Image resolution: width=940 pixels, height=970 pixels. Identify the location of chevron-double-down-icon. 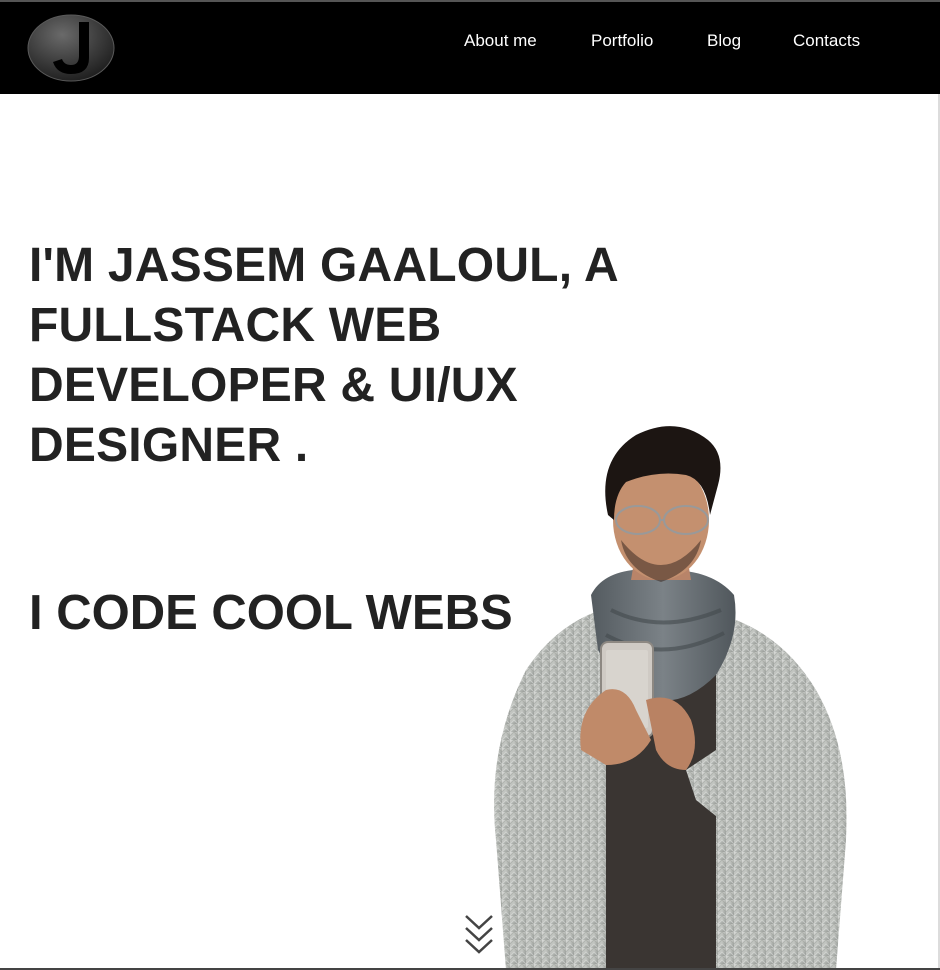
(479, 933).